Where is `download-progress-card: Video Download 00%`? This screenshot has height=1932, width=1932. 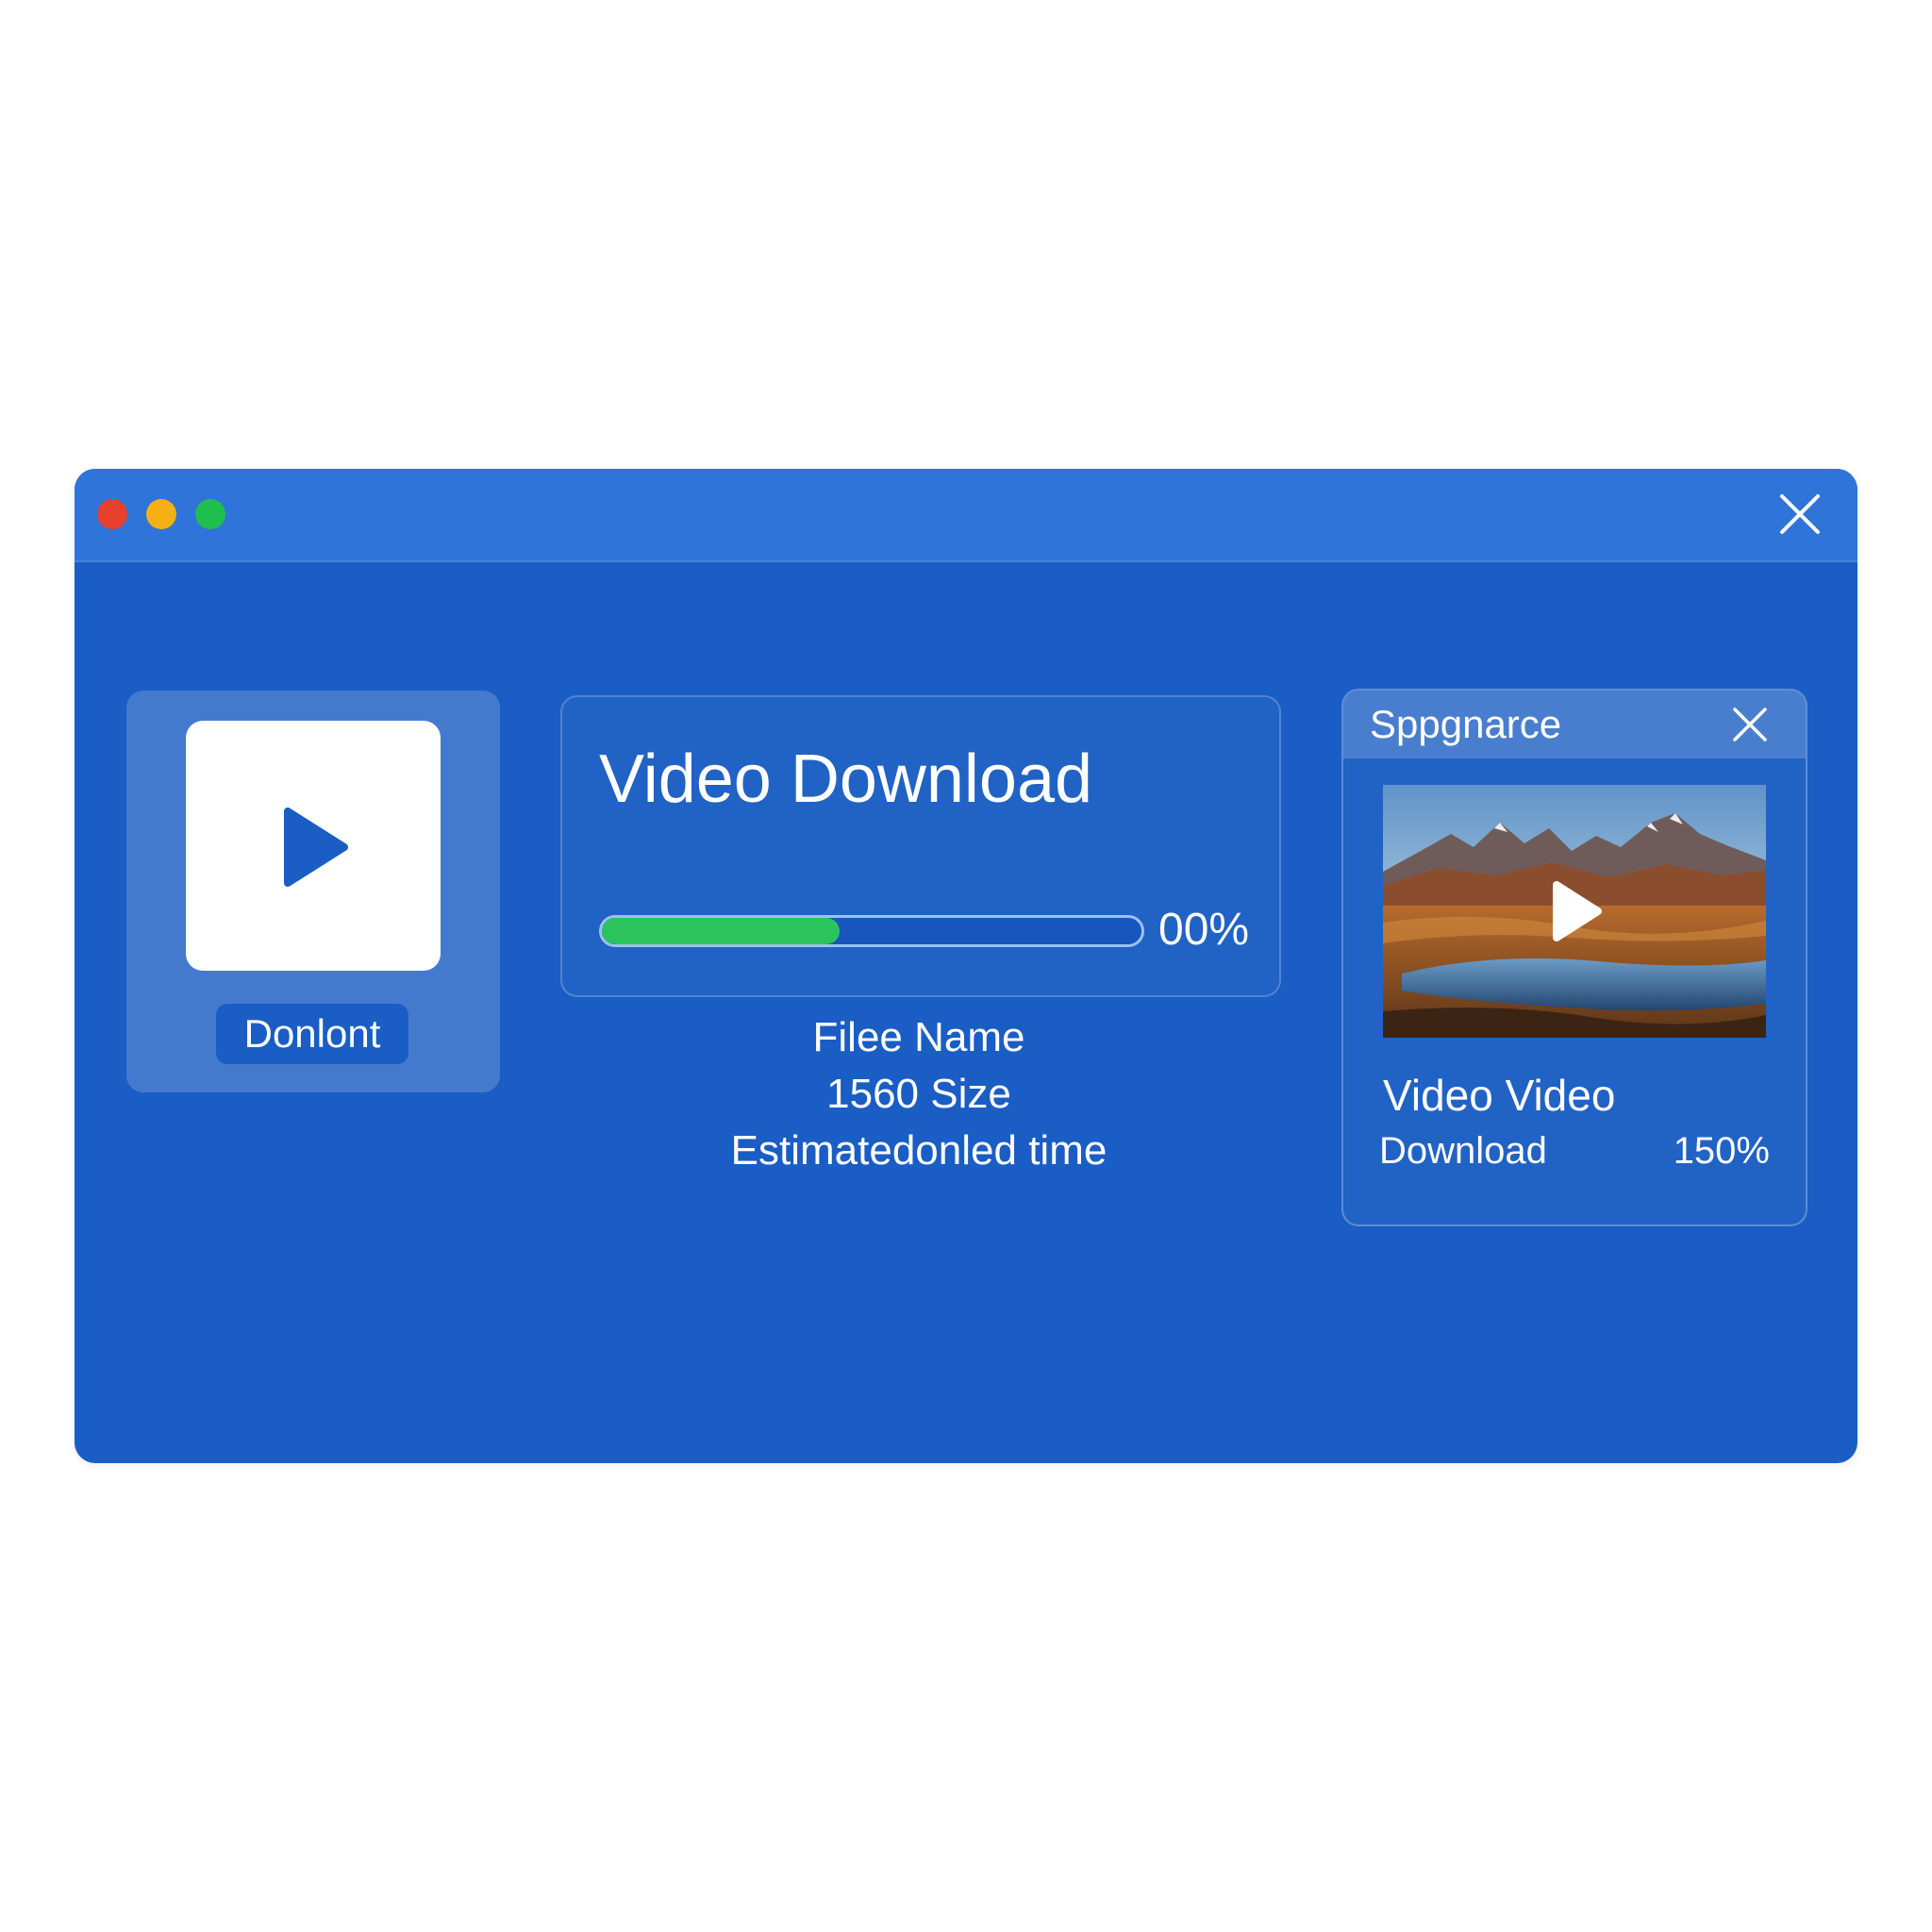 download-progress-card: Video Download 00% is located at coordinates (921, 846).